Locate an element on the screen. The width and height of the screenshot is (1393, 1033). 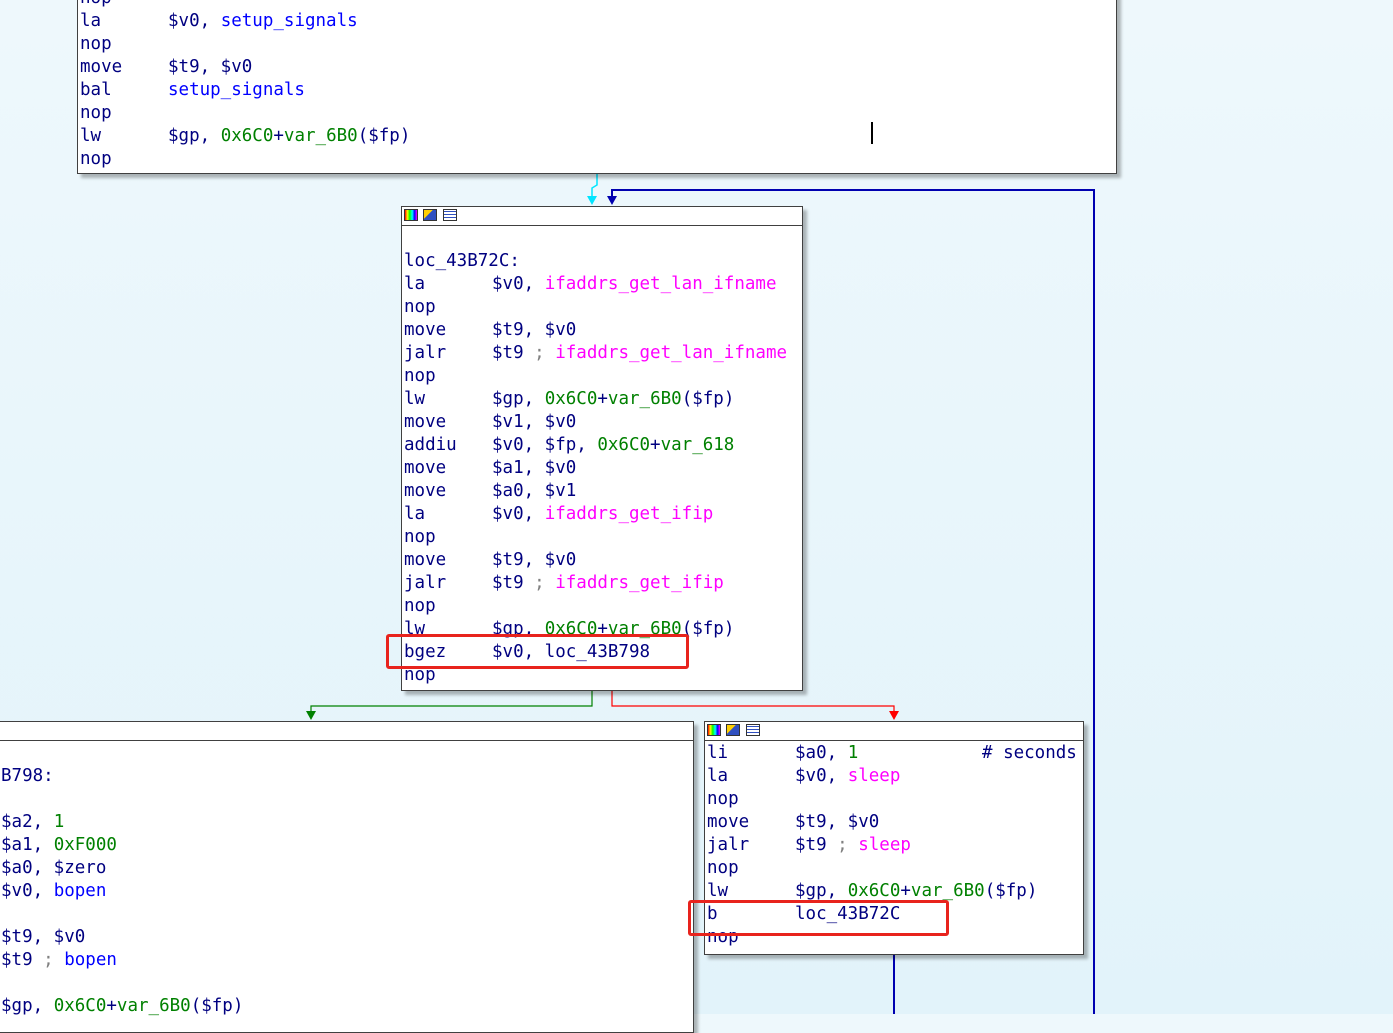
operand-token: 1 is located at coordinates (853, 753).